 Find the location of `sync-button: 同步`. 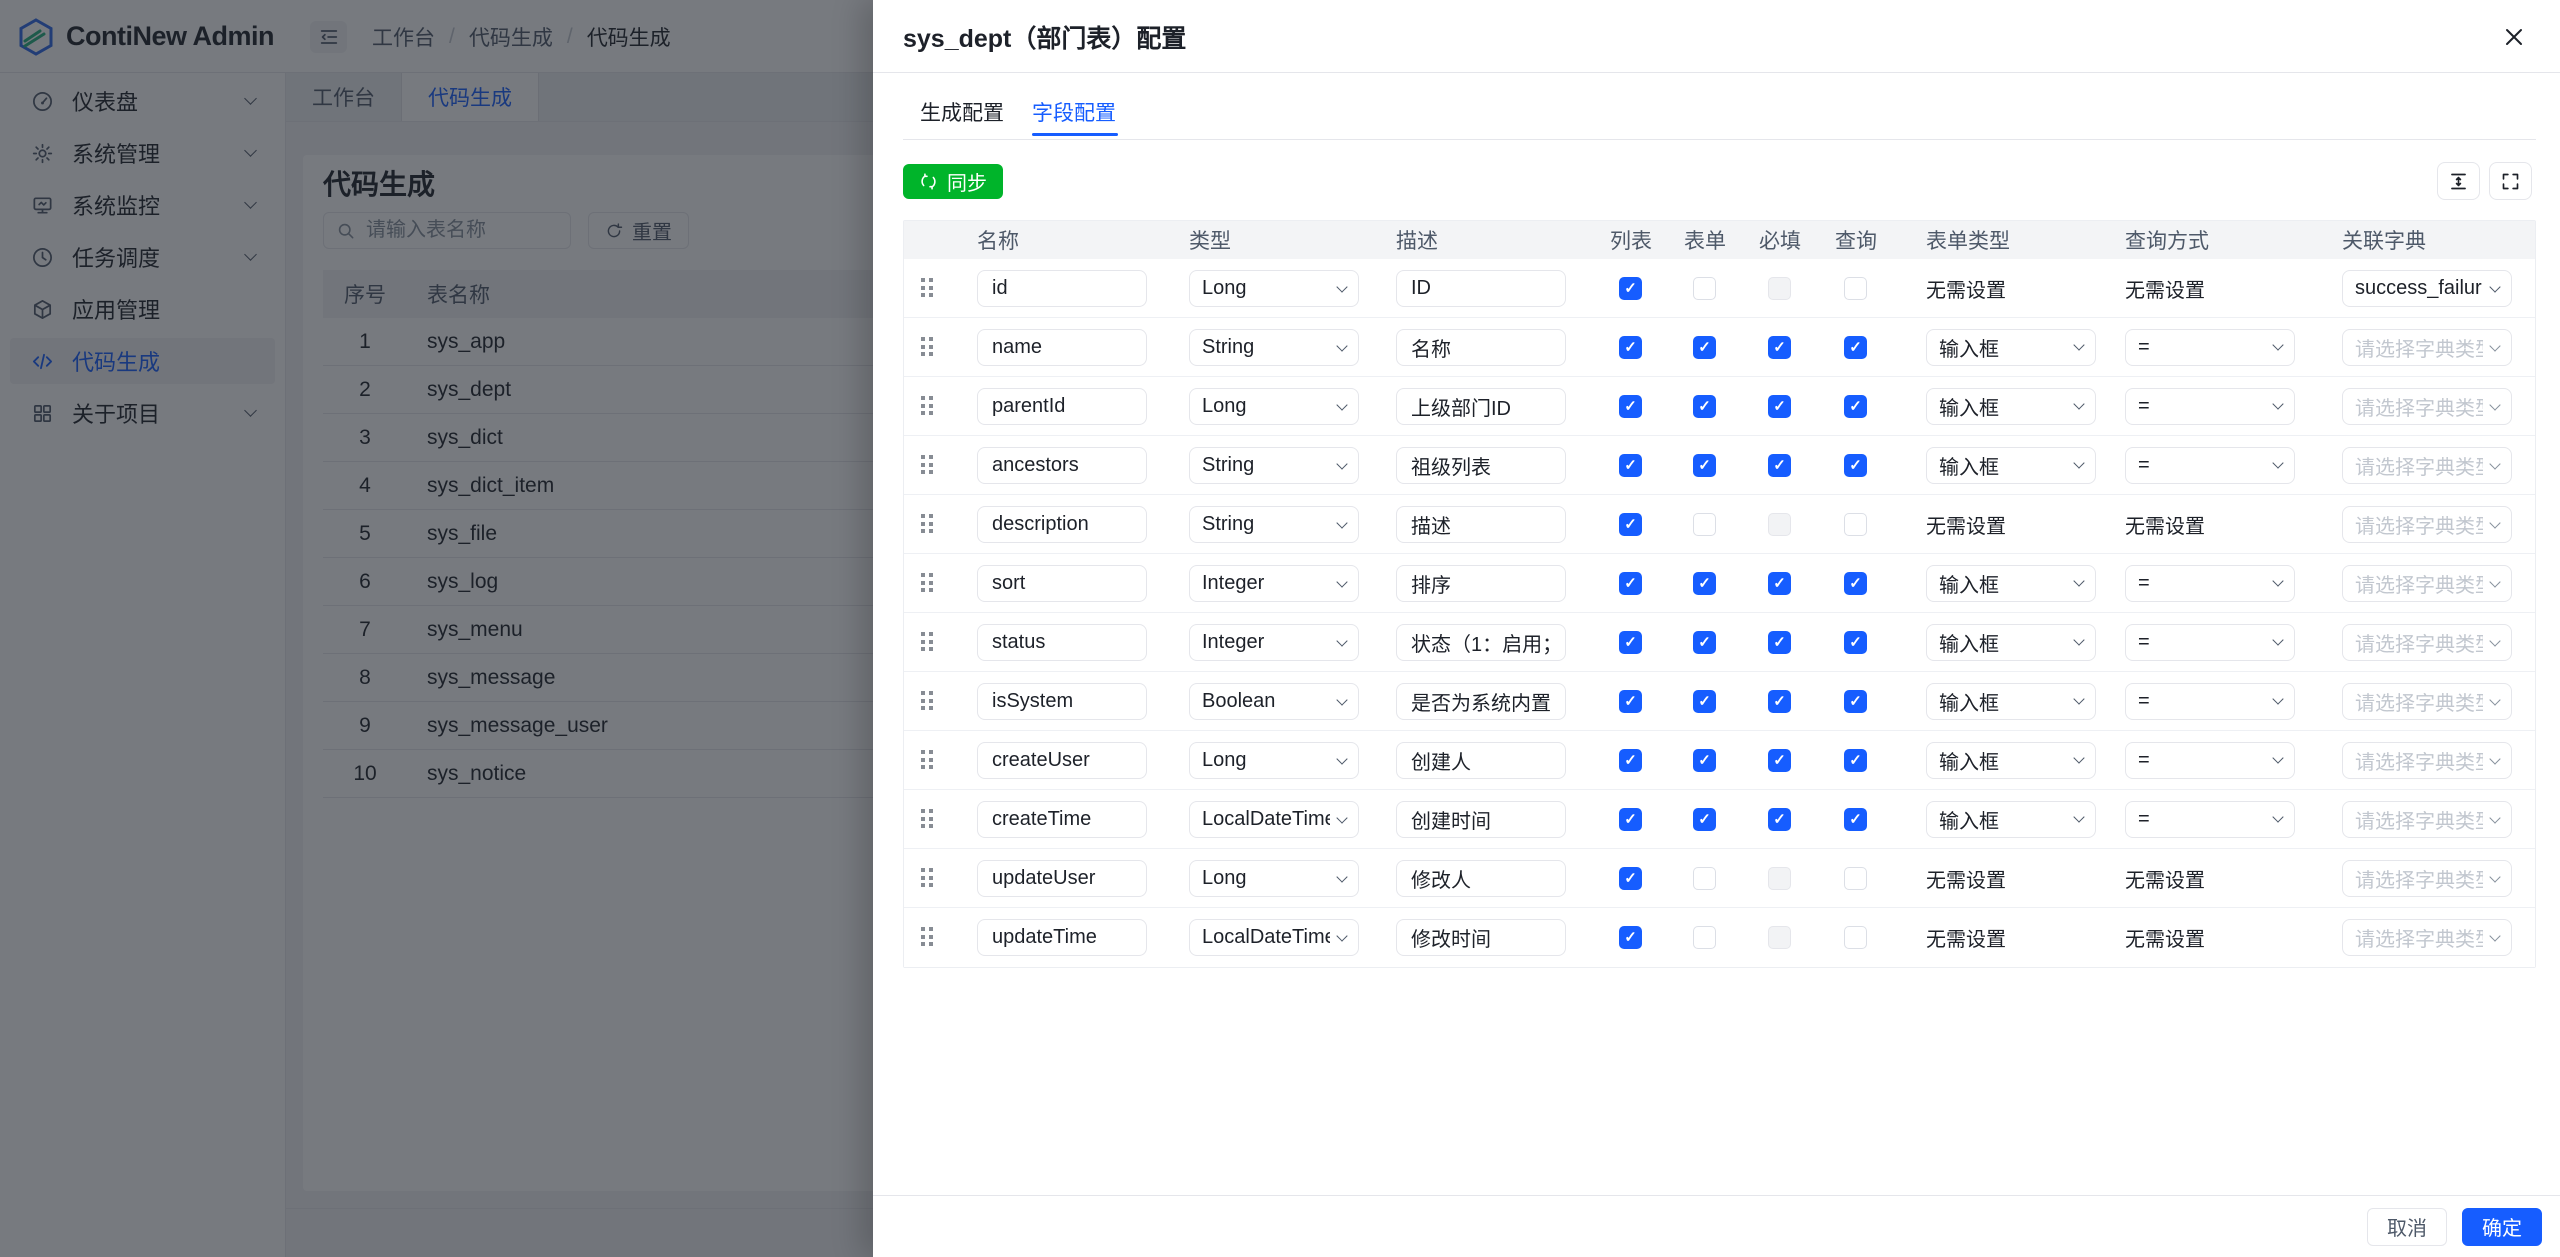

sync-button: 同步 is located at coordinates (953, 181).